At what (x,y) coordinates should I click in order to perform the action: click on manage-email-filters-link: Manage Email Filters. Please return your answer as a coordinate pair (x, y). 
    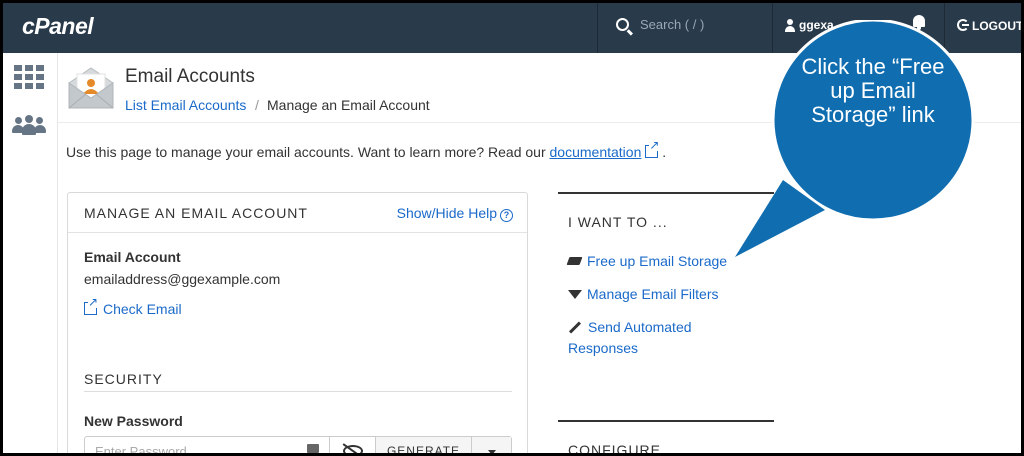
    Looking at the image, I should click on (643, 294).